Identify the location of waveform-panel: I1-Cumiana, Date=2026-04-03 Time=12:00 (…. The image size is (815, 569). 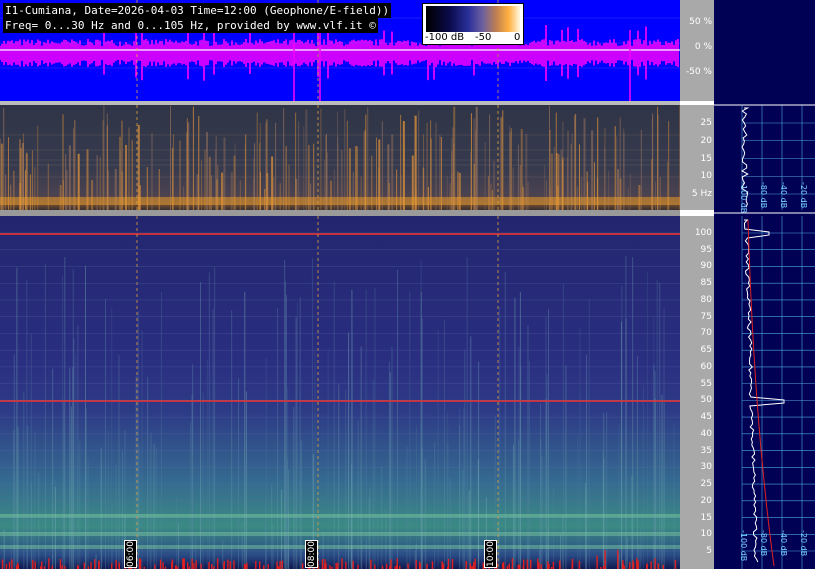
(340, 50).